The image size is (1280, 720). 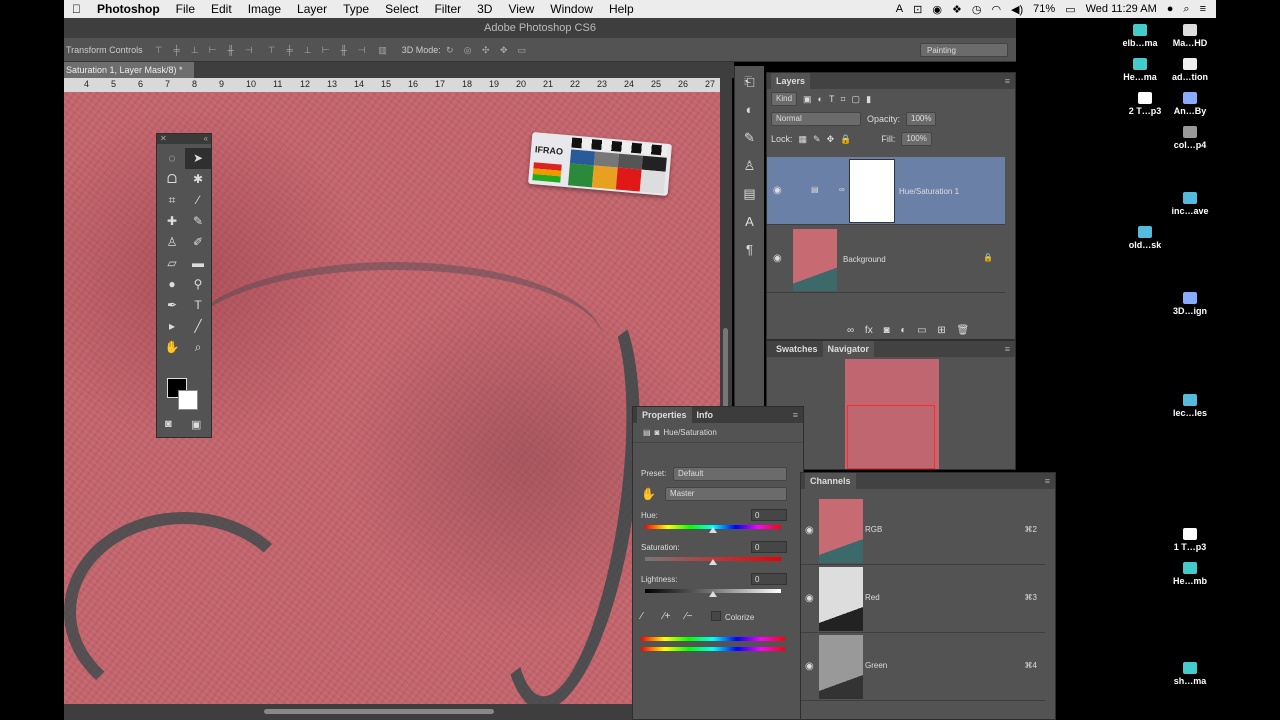 I want to click on layer-row: ◉ Background 🔒, so click(x=886, y=259).